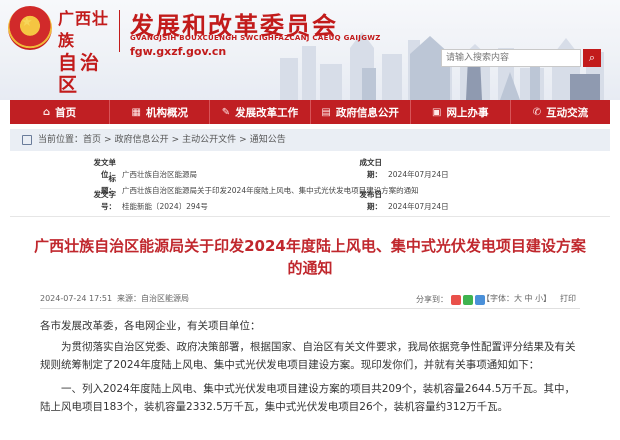  I want to click on article-title-line2: 的通知, so click(310, 268).